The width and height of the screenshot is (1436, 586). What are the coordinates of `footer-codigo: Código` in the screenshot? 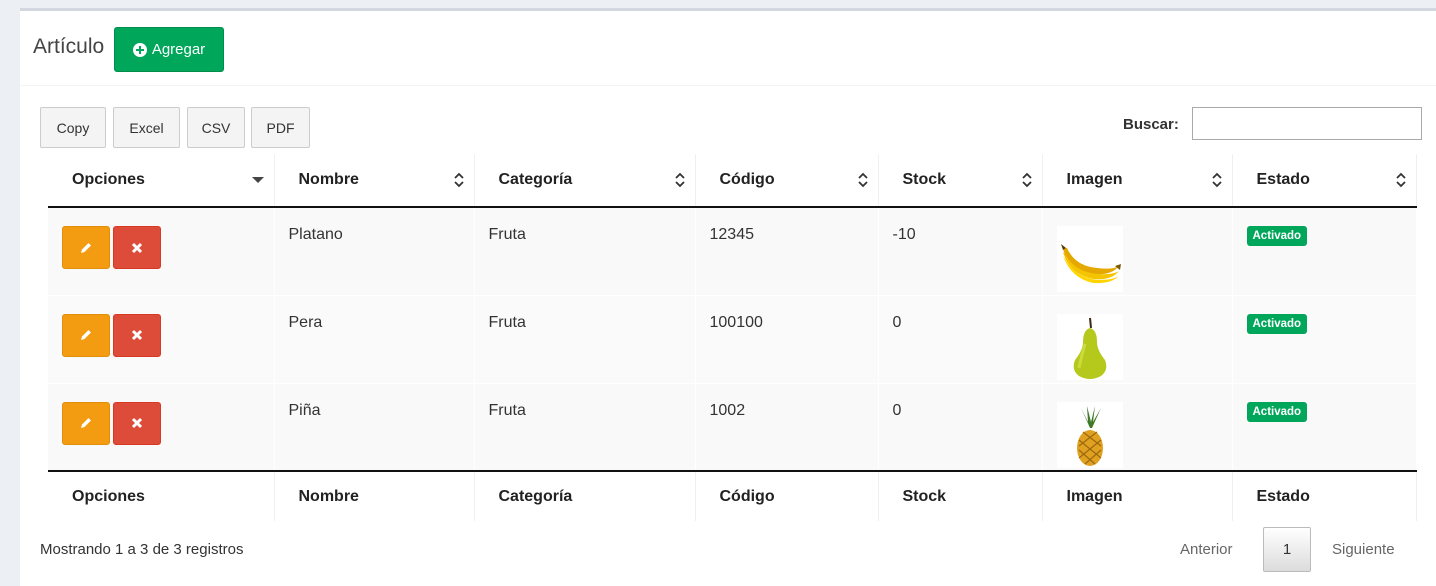 It's located at (787, 495).